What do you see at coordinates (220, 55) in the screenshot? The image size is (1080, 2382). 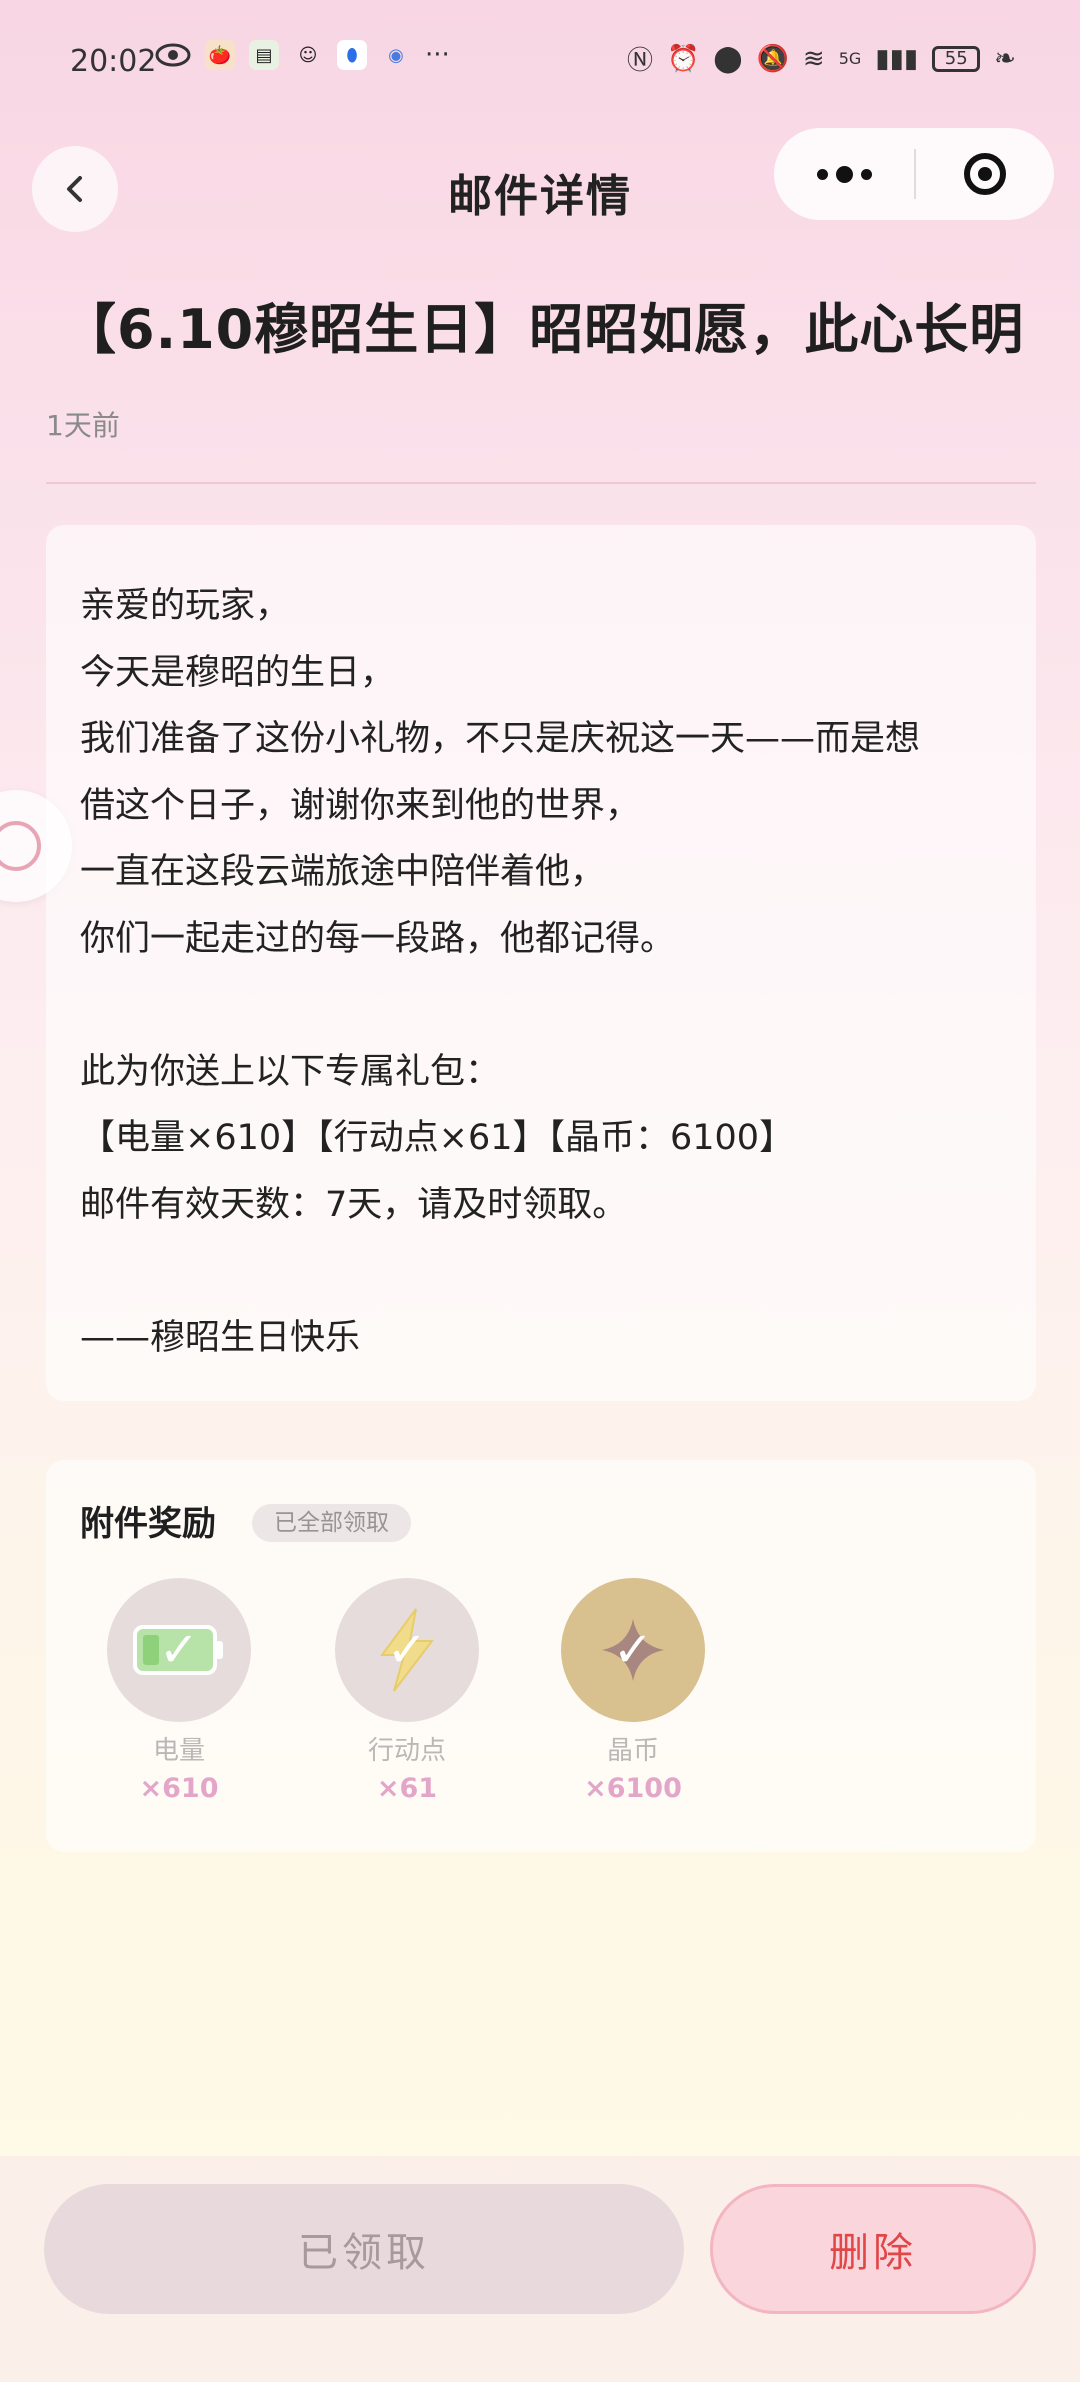 I see `tomato-app-icon: 🍅` at bounding box center [220, 55].